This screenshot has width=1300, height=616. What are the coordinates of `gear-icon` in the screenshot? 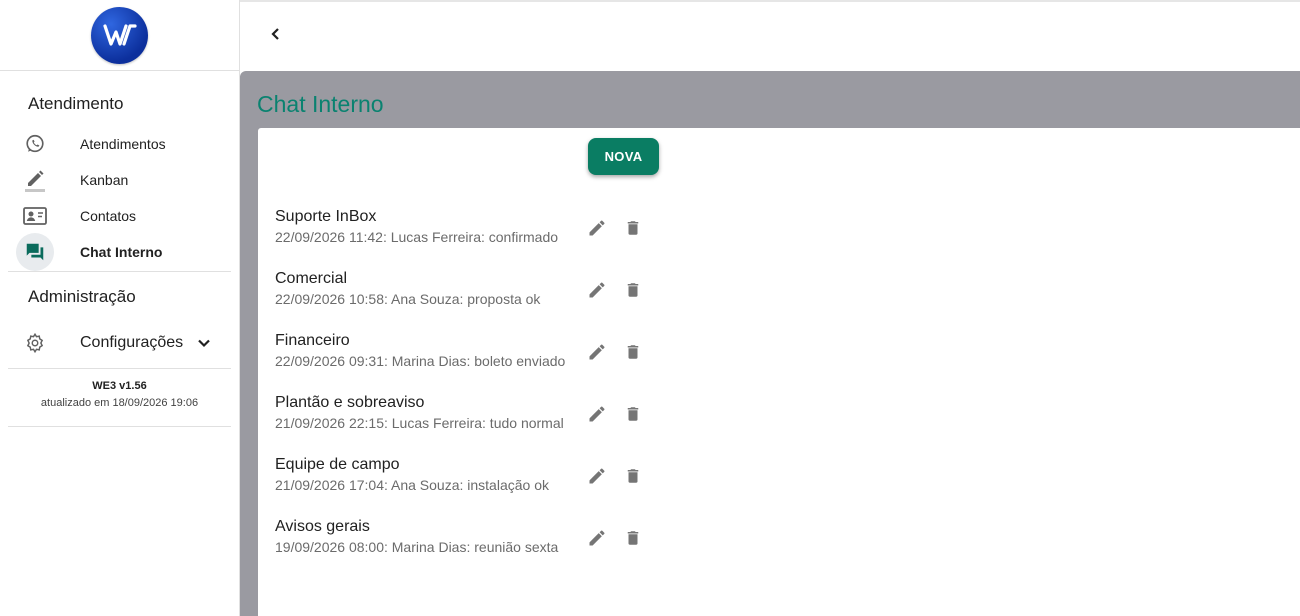 It's located at (35, 343).